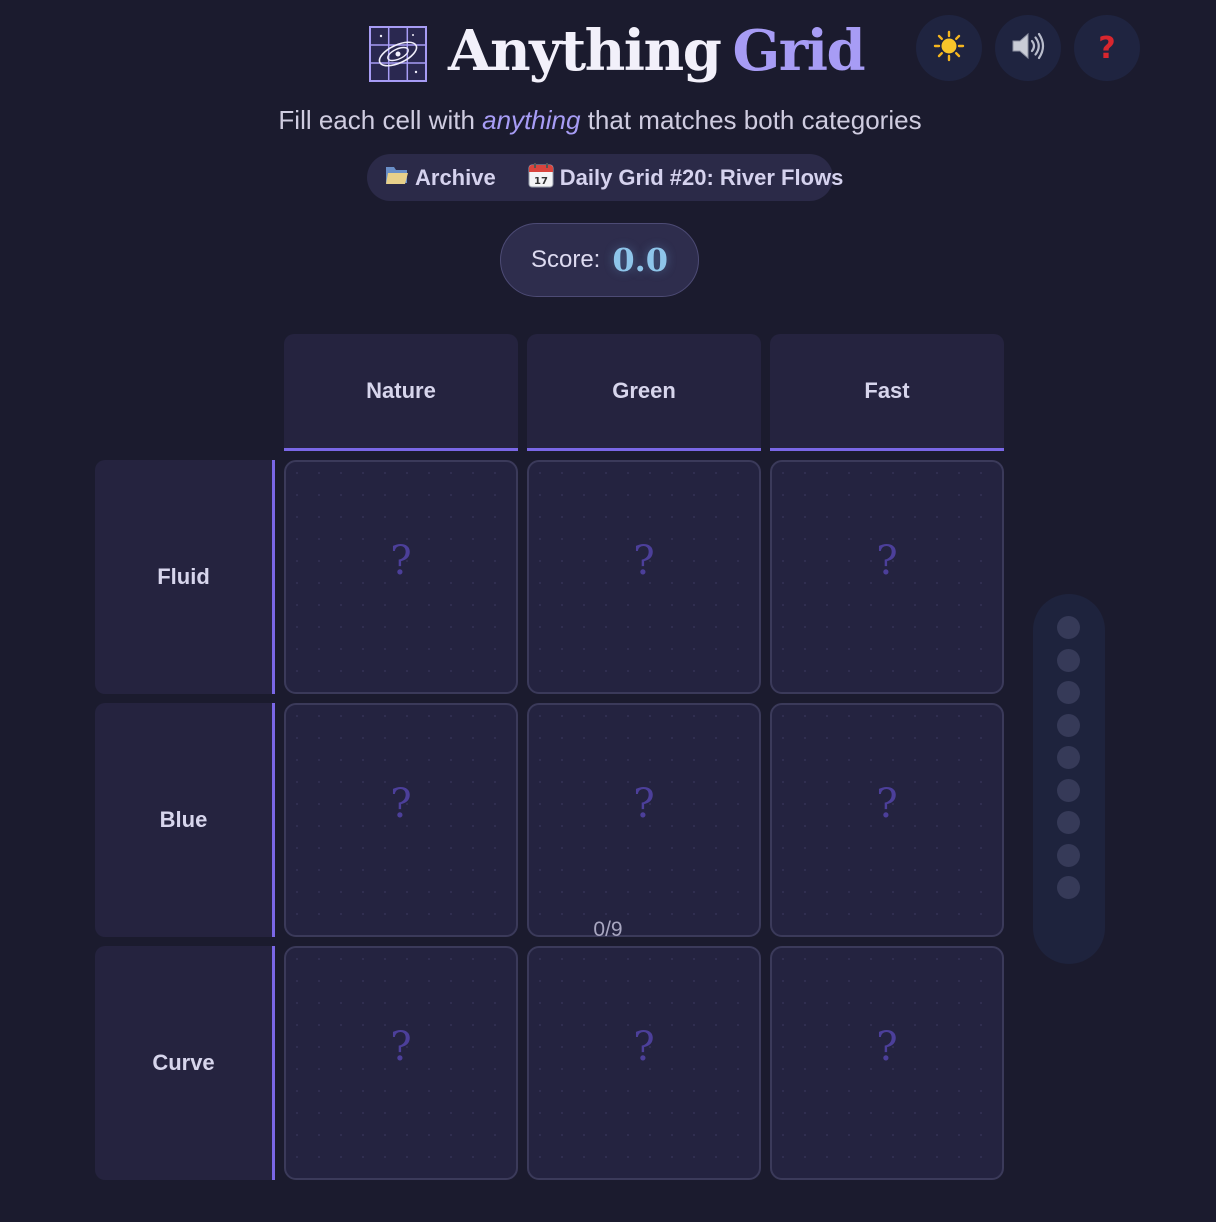 This screenshot has width=1216, height=1222. What do you see at coordinates (398, 54) in the screenshot?
I see `galaxy-grid-logo-icon` at bounding box center [398, 54].